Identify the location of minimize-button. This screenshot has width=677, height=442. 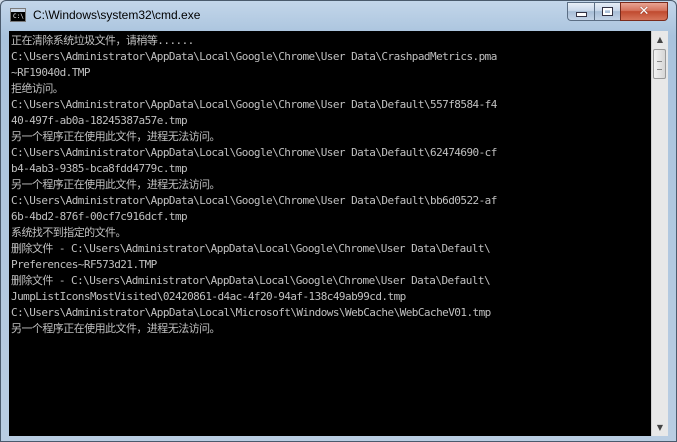
(580, 11).